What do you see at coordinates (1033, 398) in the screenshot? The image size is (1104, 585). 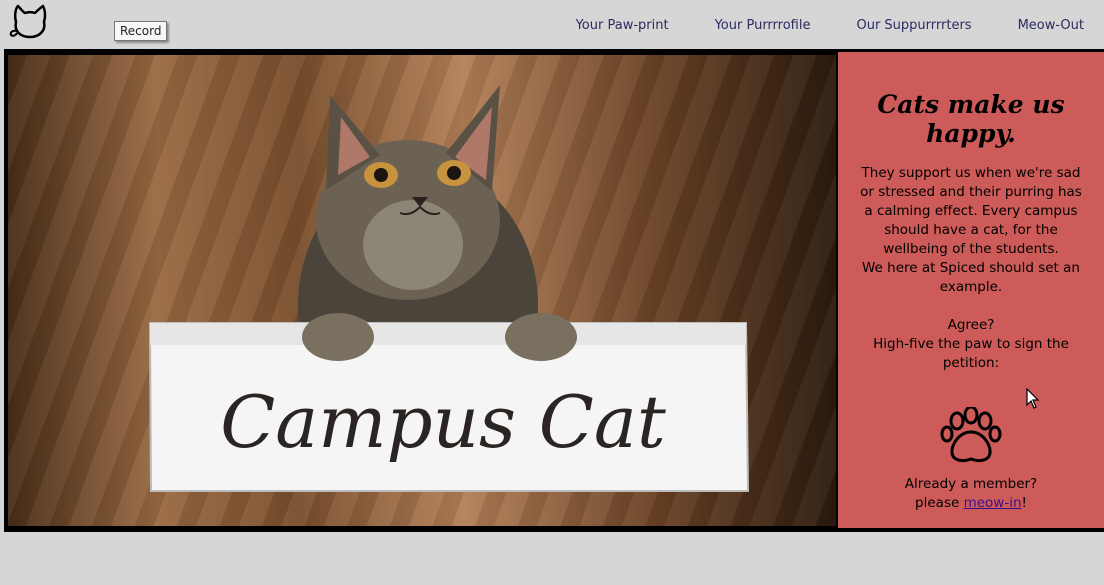 I see `mouse-pointer-icon` at bounding box center [1033, 398].